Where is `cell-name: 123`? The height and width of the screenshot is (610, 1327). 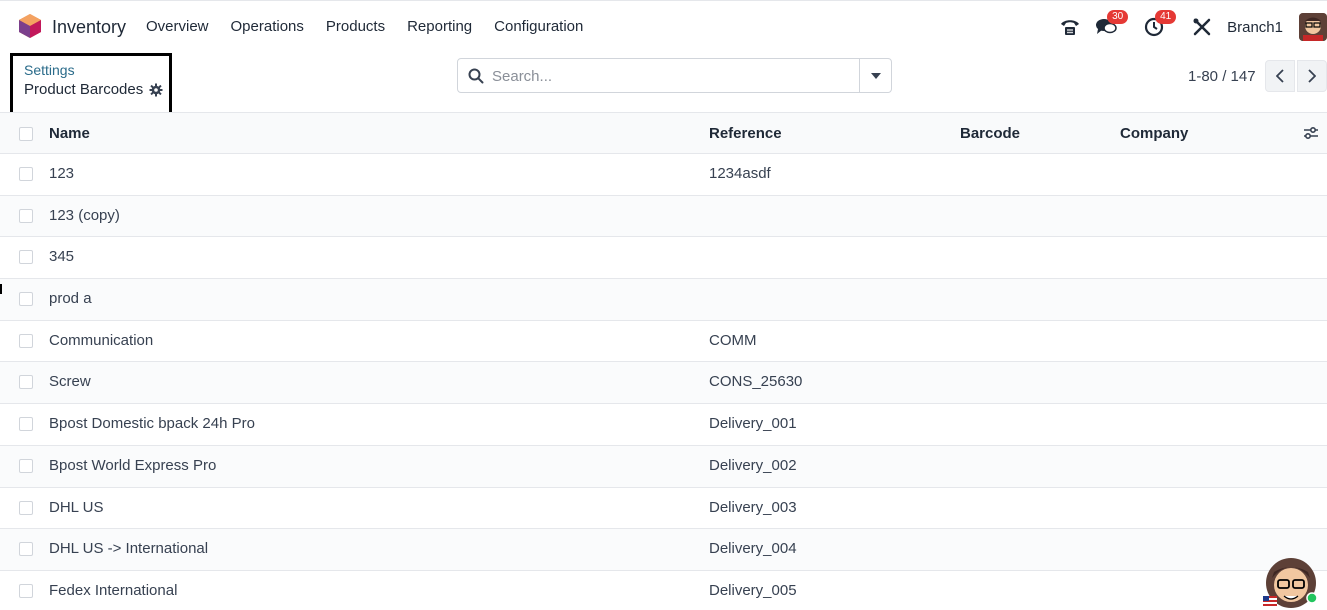
cell-name: 123 is located at coordinates (62, 173).